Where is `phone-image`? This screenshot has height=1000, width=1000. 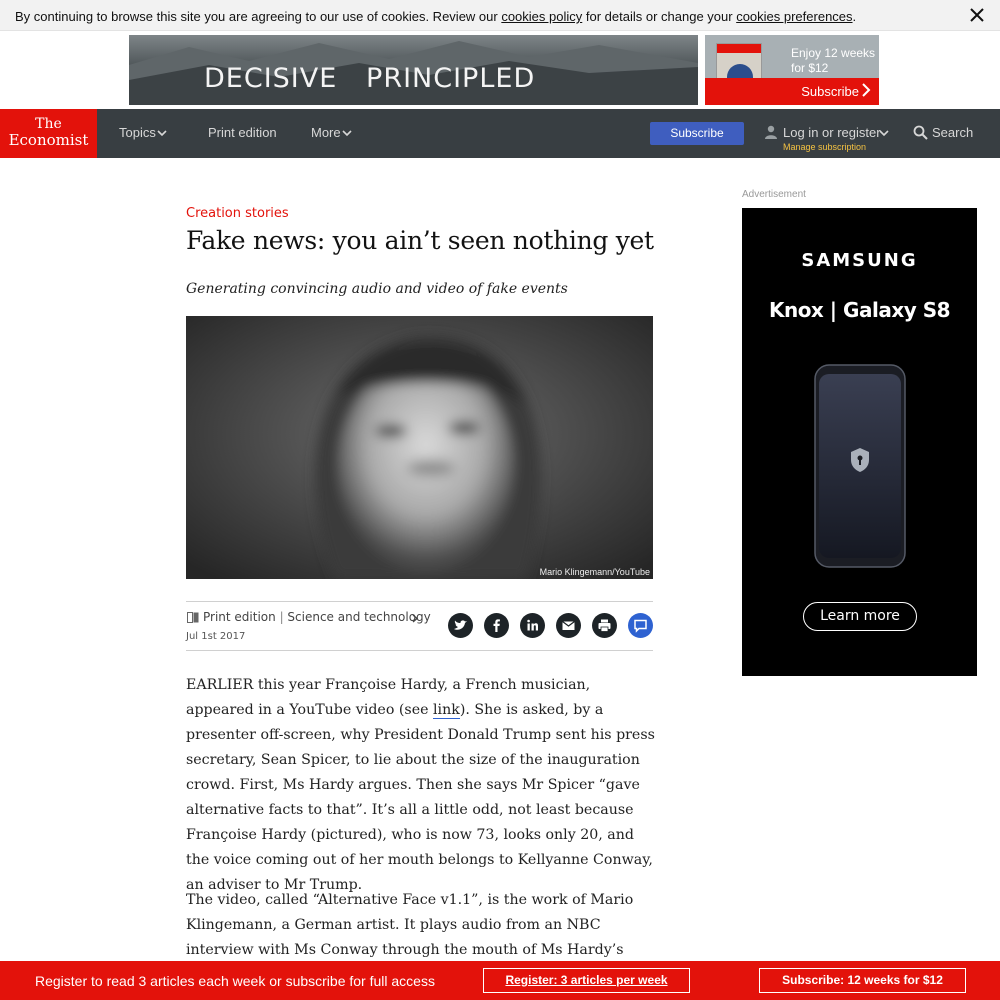
phone-image is located at coordinates (860, 466).